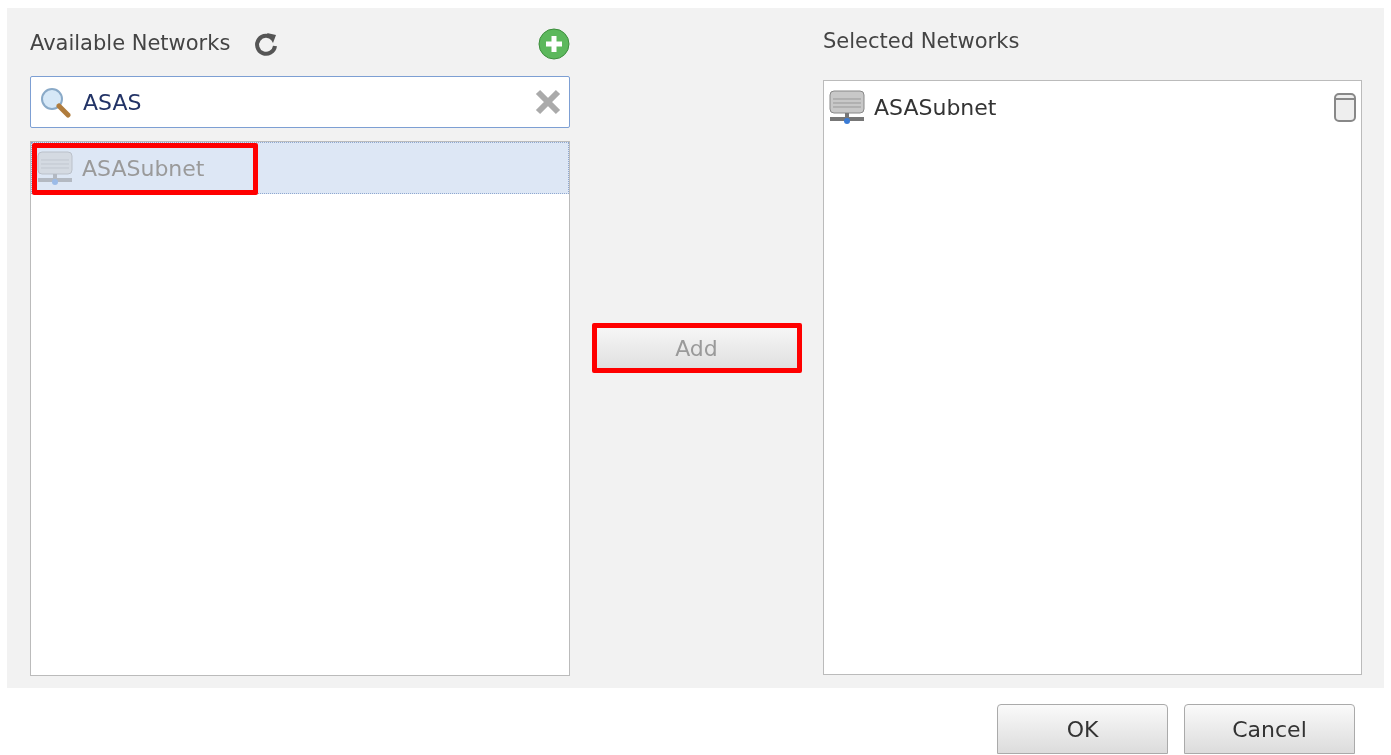 The width and height of the screenshot is (1391, 755). What do you see at coordinates (300, 102) in the screenshot?
I see `search-field: ASAS` at bounding box center [300, 102].